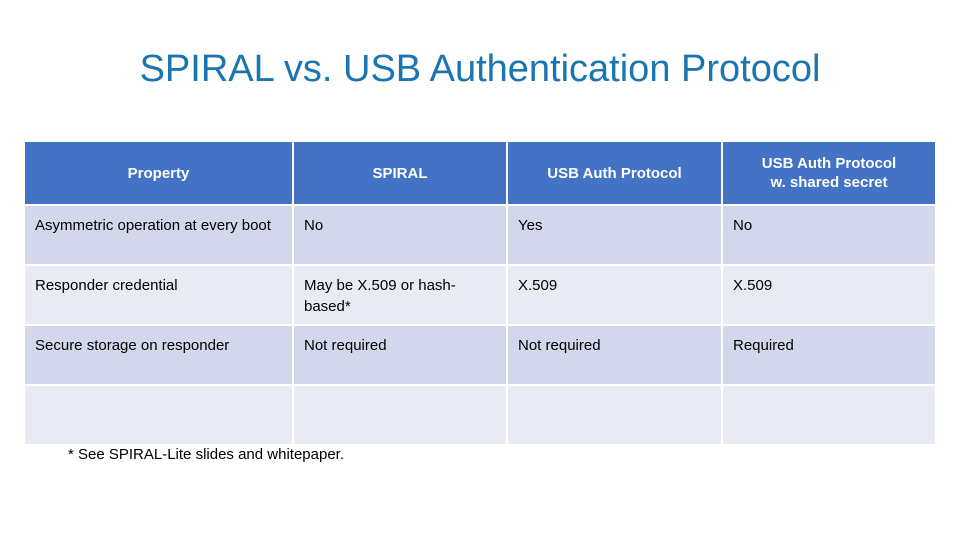 Image resolution: width=960 pixels, height=540 pixels. I want to click on column-header-property: Property, so click(158, 173).